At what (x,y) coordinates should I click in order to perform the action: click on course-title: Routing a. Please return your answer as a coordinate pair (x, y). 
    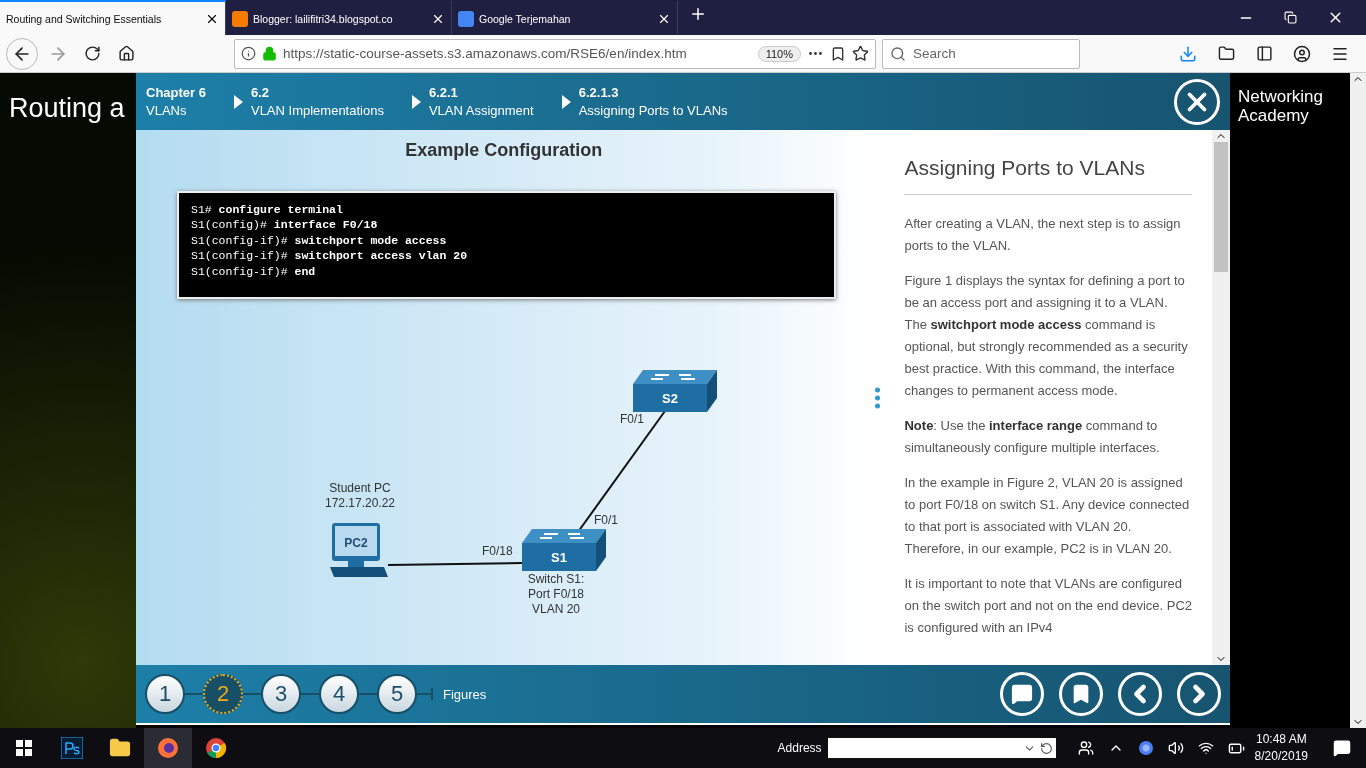
    Looking at the image, I should click on (67, 108).